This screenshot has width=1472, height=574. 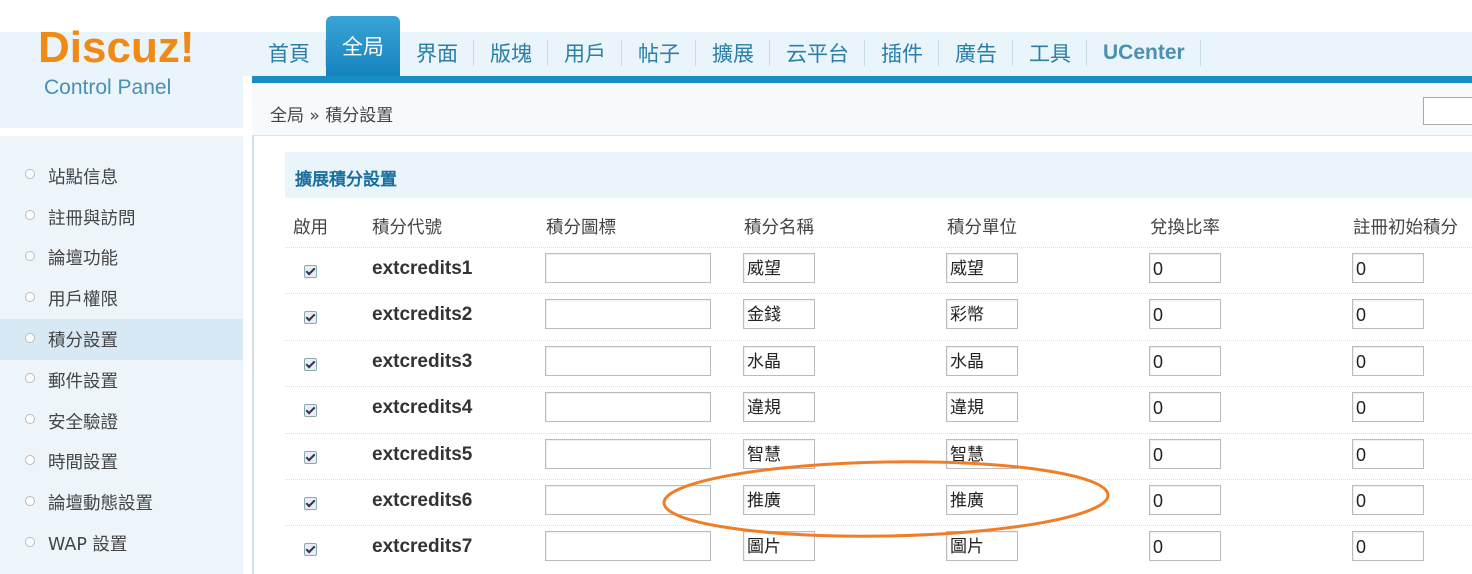 I want to click on table-row: extcredits5 智慧 智慧 0 0, so click(x=878, y=456).